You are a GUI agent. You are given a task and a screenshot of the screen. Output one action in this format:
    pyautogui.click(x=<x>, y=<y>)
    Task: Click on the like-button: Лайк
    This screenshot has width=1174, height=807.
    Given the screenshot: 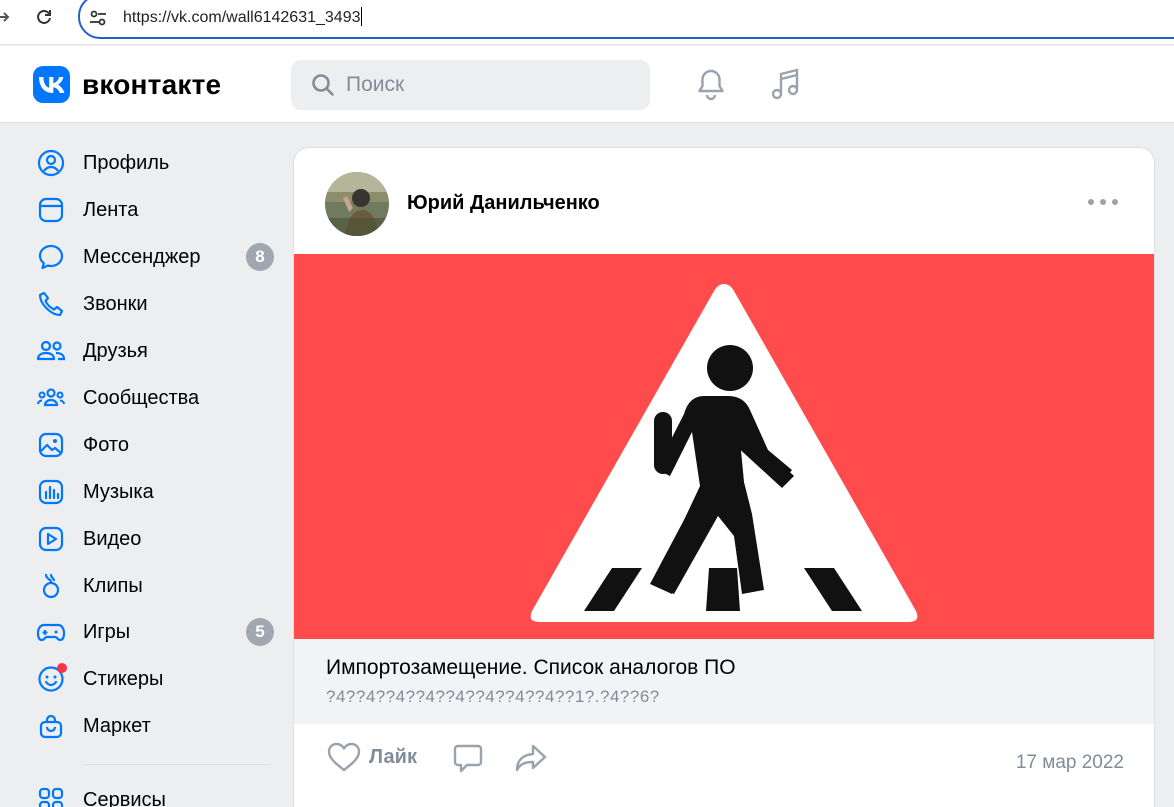 What is the action you would take?
    pyautogui.click(x=372, y=757)
    